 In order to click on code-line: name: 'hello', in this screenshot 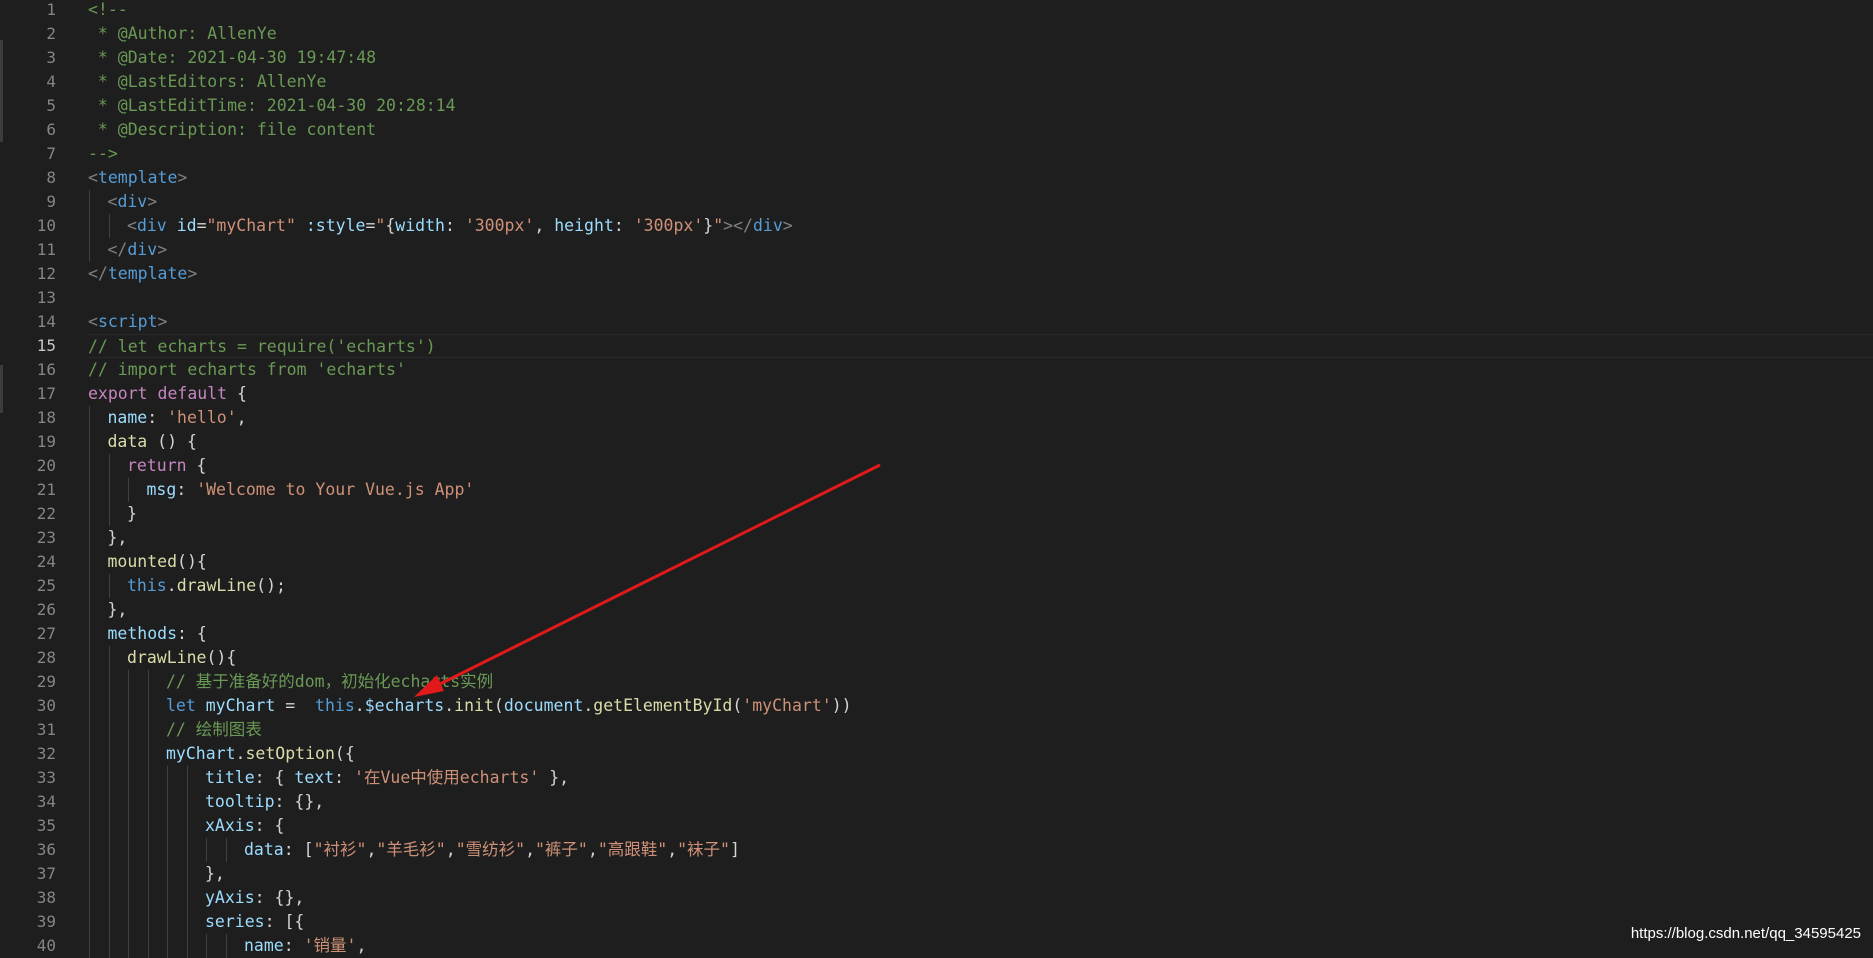, I will do `click(980, 418)`.